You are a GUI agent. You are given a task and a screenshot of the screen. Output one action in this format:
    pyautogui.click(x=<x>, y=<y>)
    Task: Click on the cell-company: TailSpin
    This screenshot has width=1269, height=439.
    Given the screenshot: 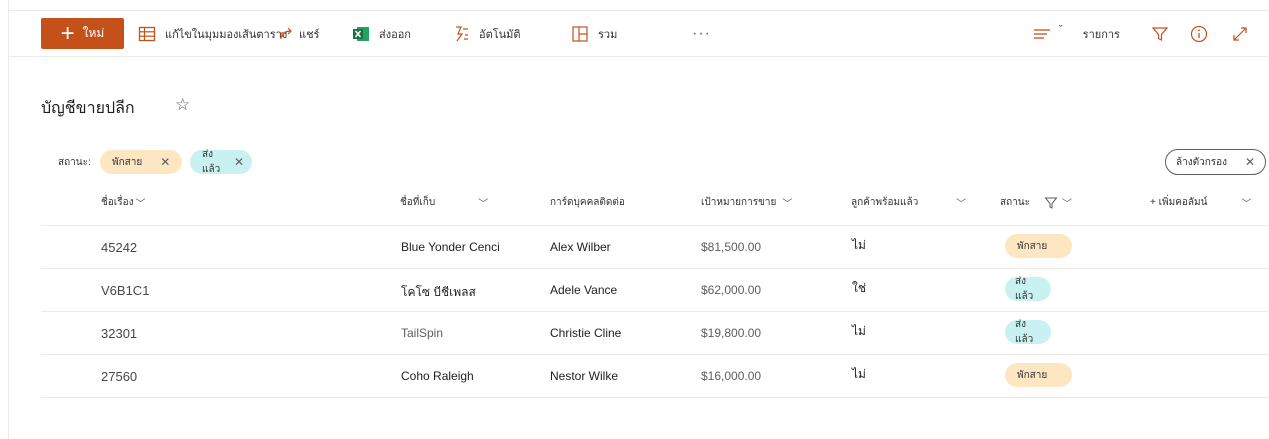 What is the action you would take?
    pyautogui.click(x=422, y=333)
    